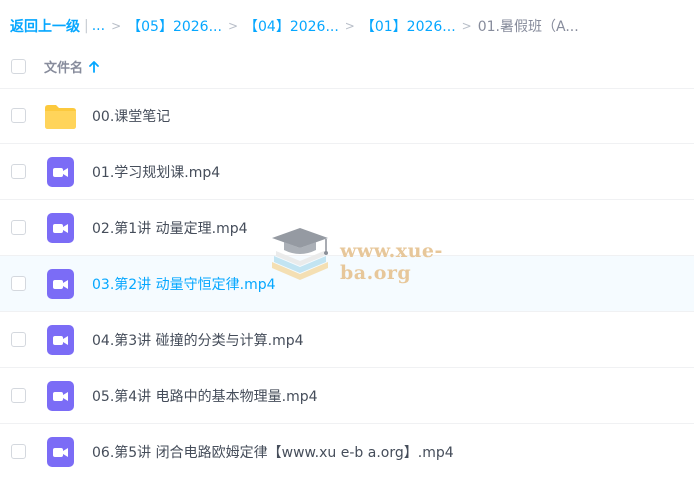 The width and height of the screenshot is (694, 478). I want to click on column-header-filename: 文件名, so click(71, 66).